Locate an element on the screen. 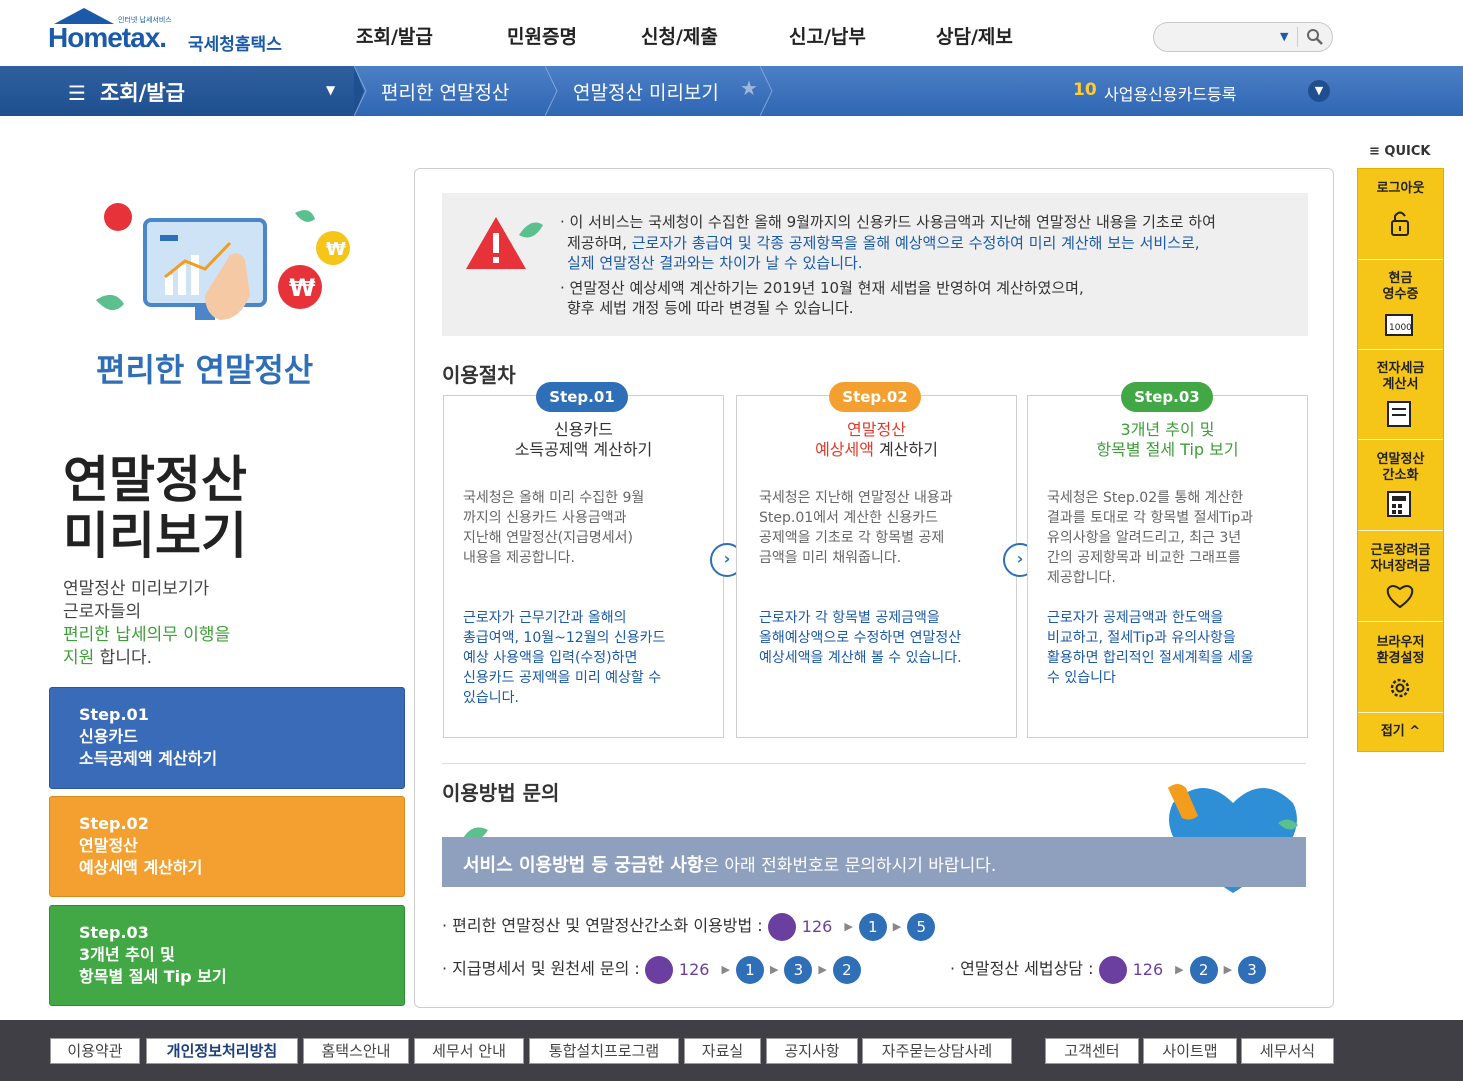 This screenshot has width=1463, height=1081. quick-collapse-button: 접기 ^ is located at coordinates (1400, 732).